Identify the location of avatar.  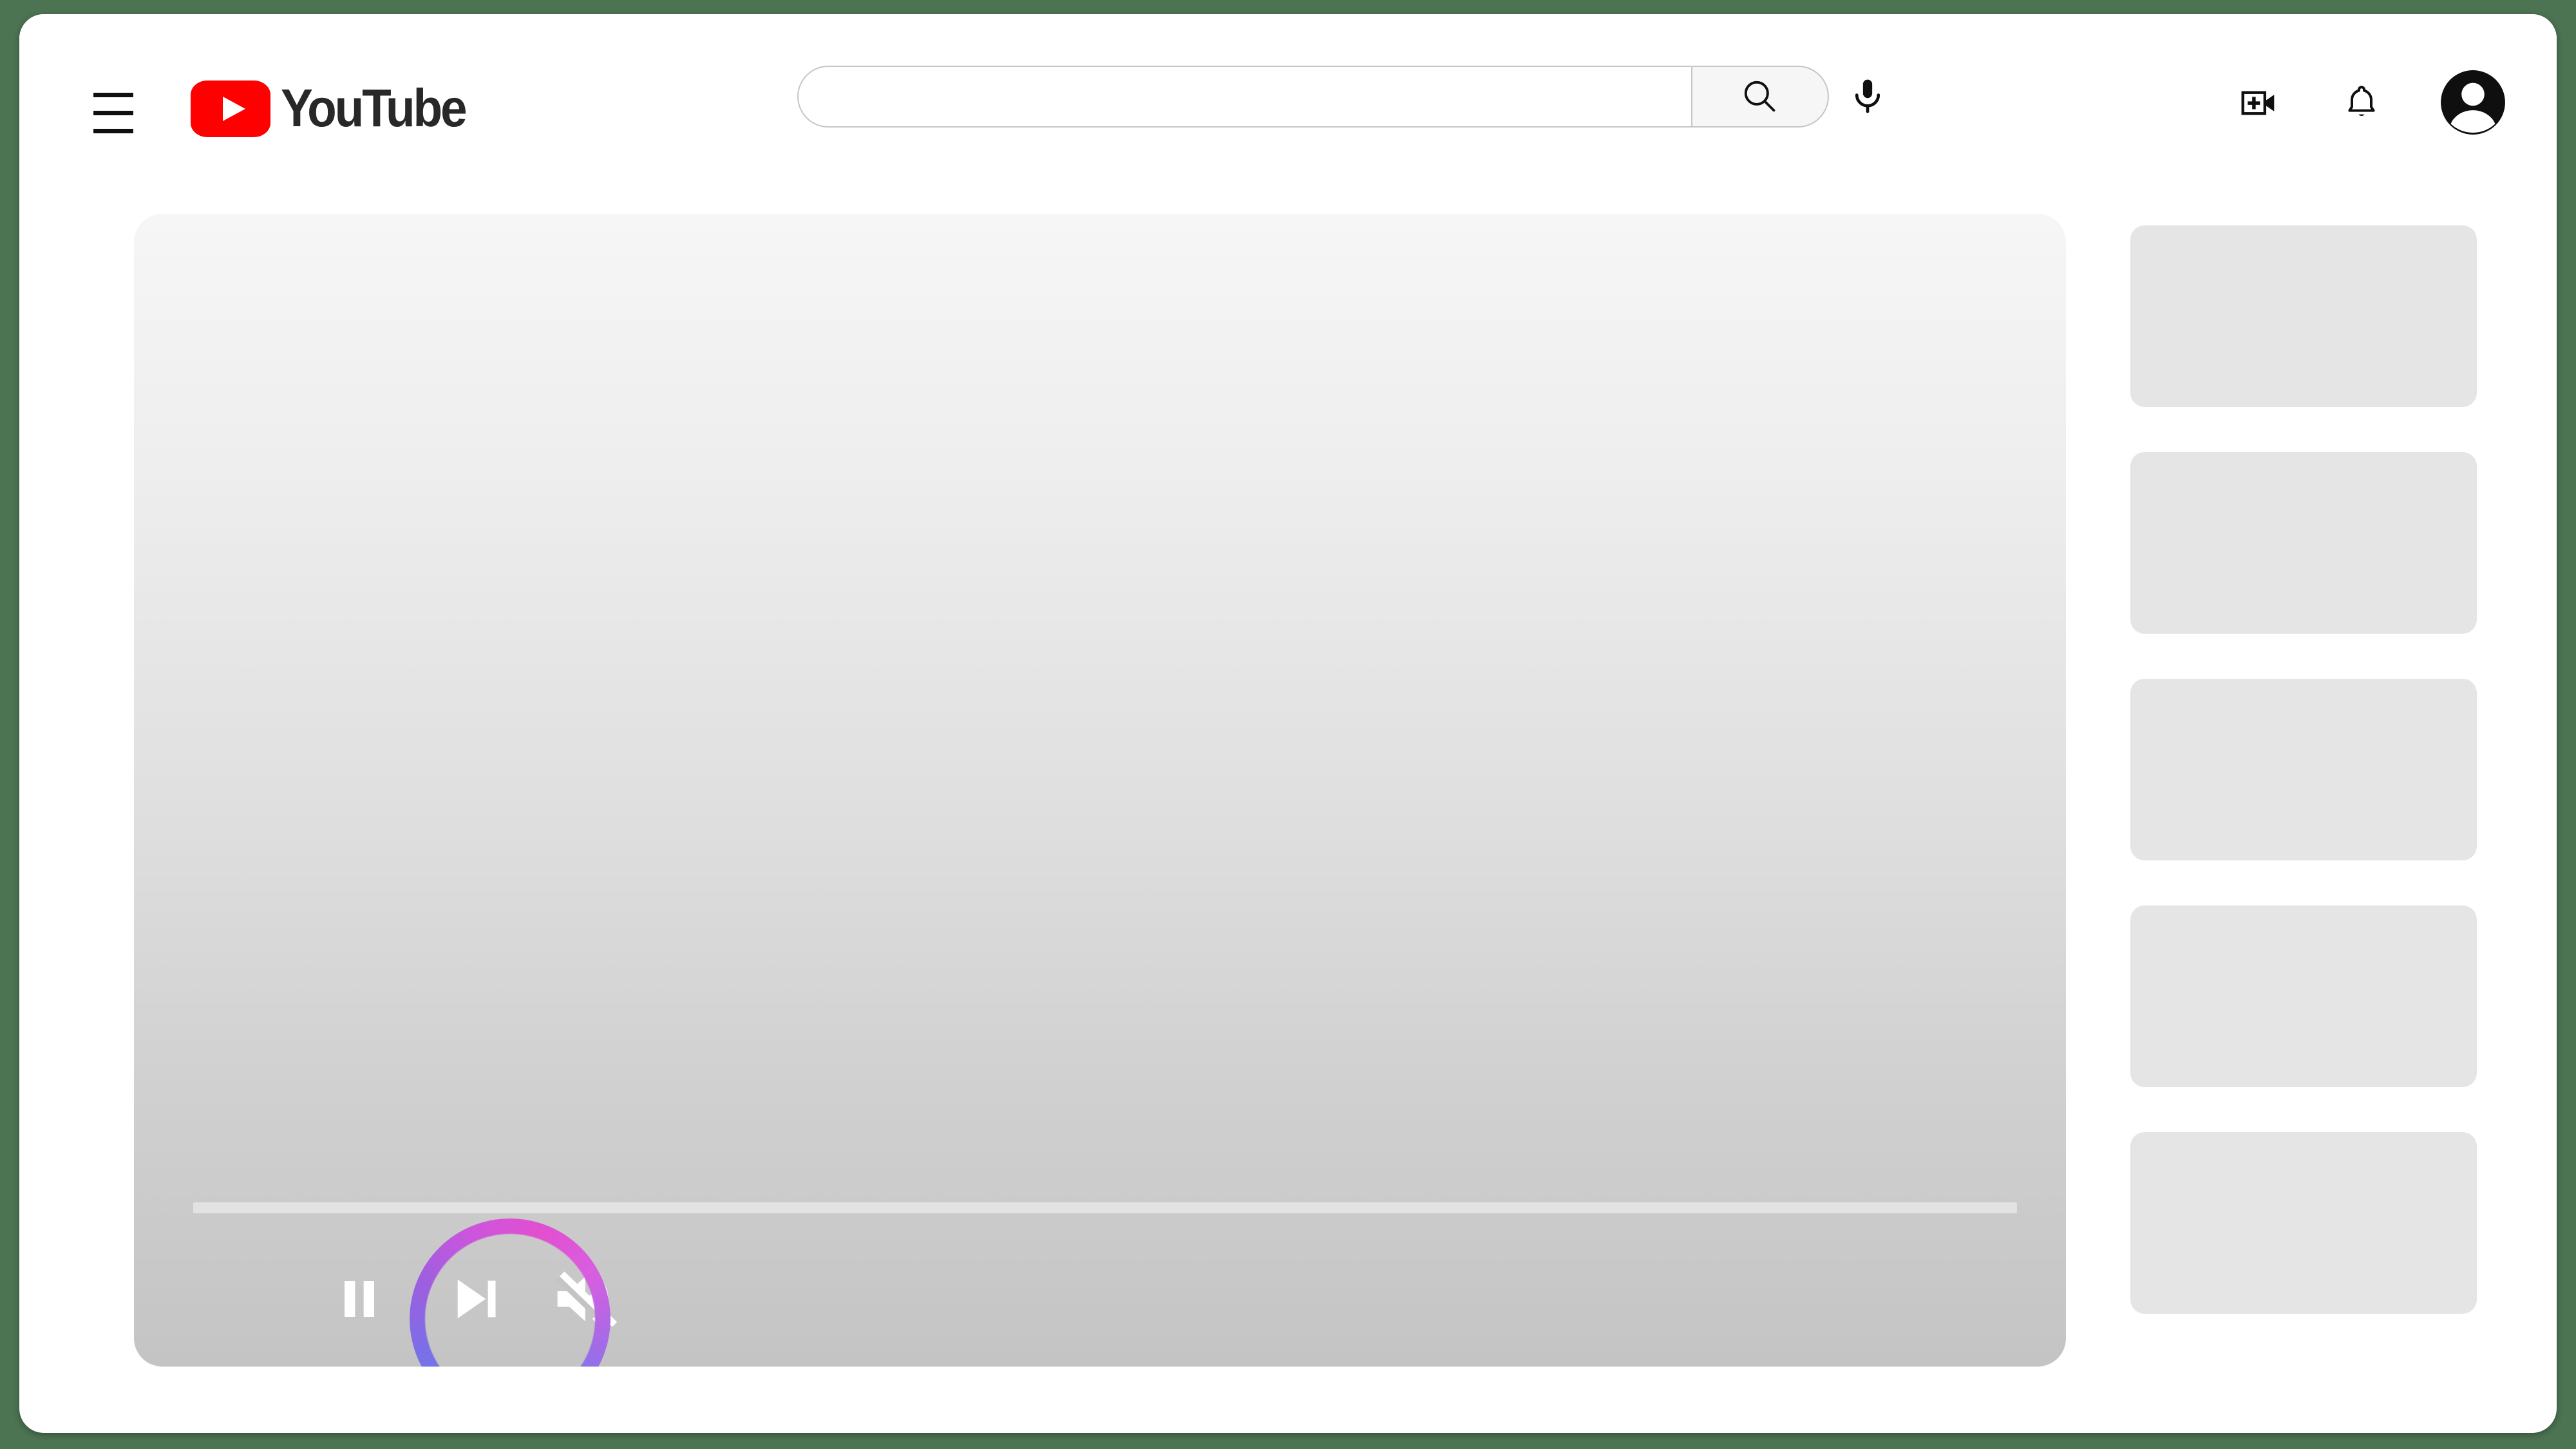
(2473, 103).